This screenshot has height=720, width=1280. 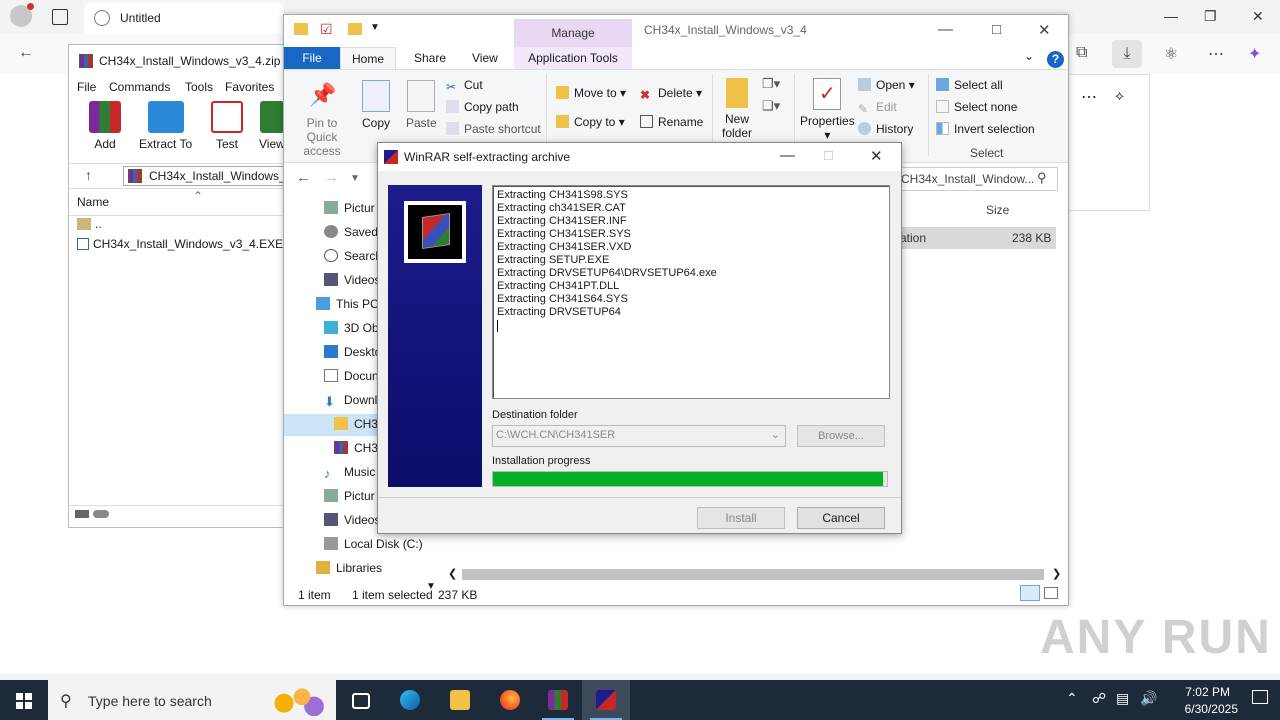 I want to click on taskbar-file-explorer, so click(x=460, y=700).